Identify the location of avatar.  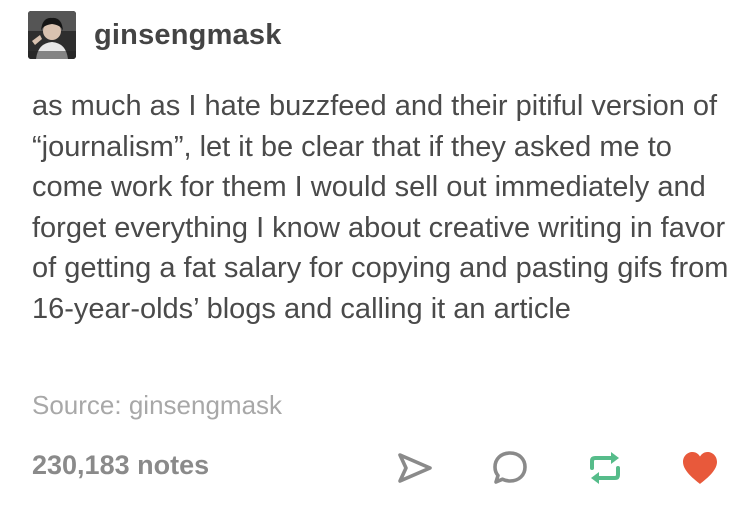
(52, 35).